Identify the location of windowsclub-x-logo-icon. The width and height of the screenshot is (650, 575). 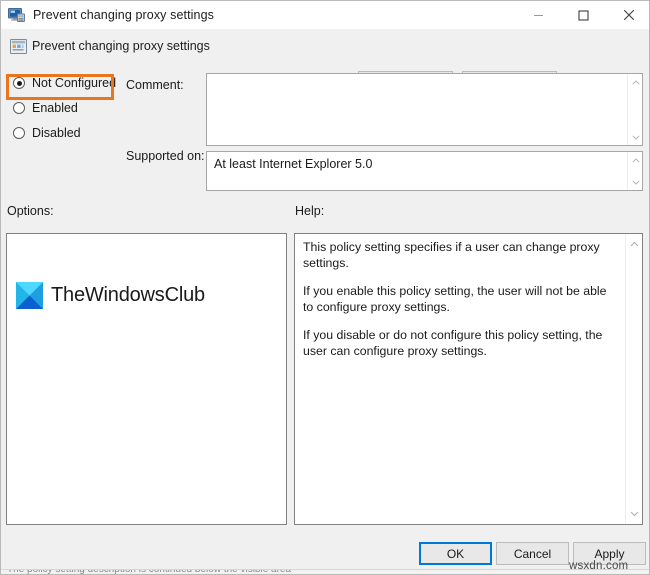
(29, 295).